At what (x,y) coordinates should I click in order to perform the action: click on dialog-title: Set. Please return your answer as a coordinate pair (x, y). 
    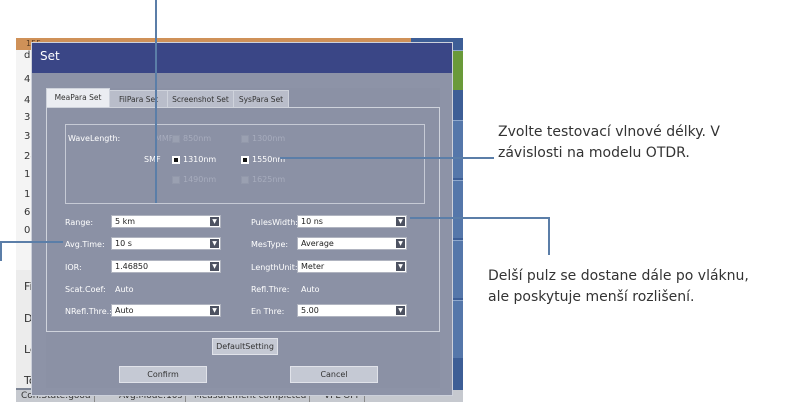
    Looking at the image, I should click on (242, 58).